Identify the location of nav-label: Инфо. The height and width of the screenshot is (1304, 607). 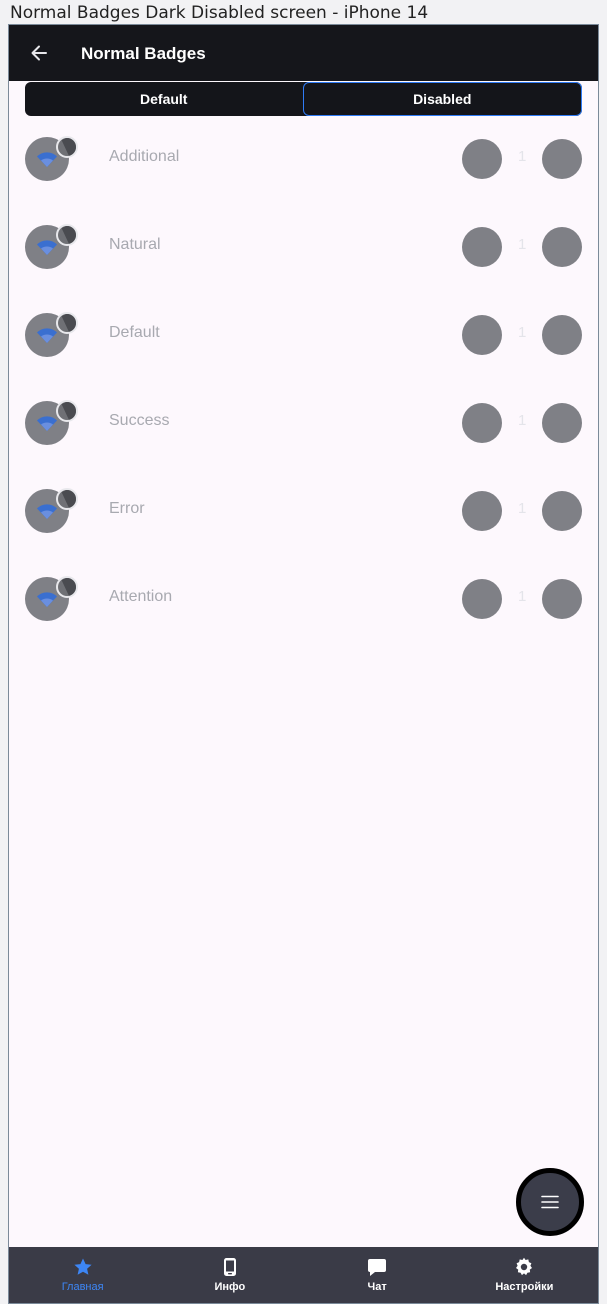
(230, 1287).